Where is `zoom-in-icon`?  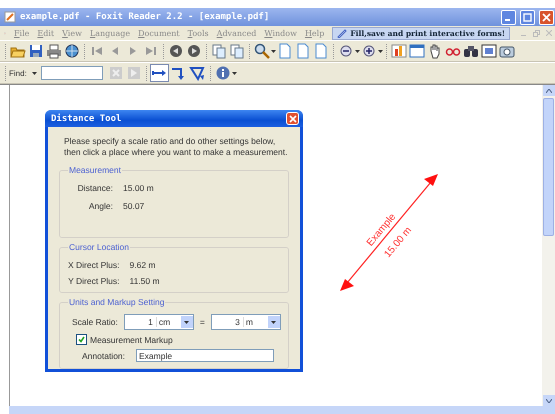 zoom-in-icon is located at coordinates (369, 51).